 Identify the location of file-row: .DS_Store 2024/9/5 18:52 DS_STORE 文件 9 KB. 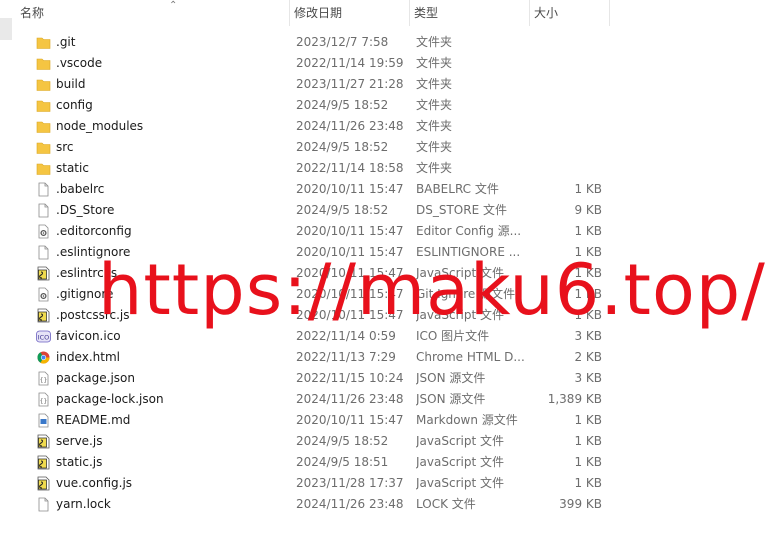
(391, 210).